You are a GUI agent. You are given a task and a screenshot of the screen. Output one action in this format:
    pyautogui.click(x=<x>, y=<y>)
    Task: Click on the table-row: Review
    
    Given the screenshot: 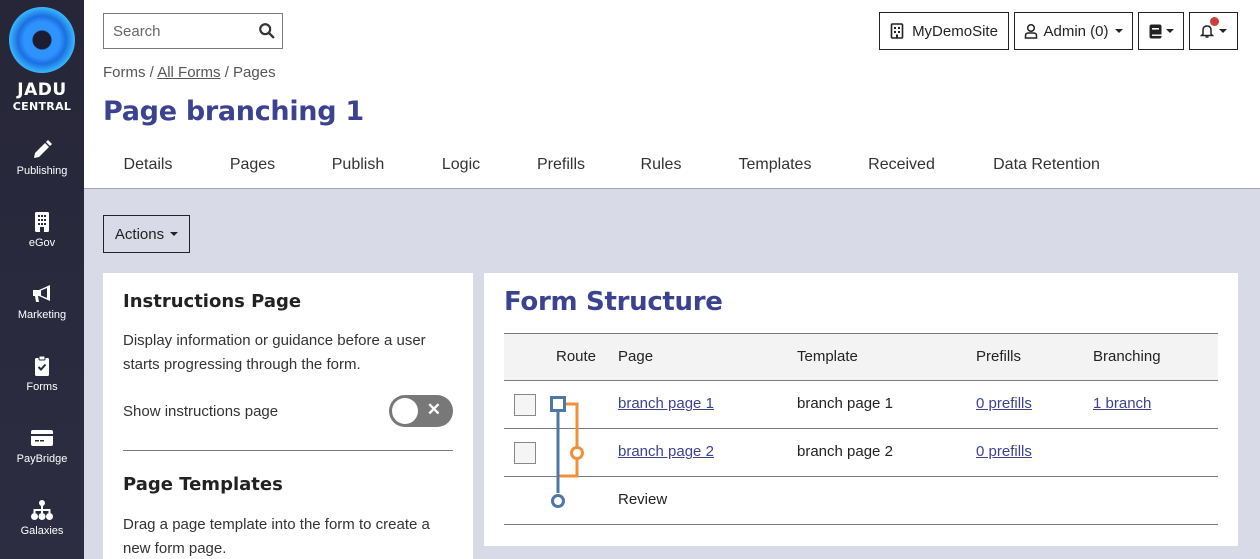 What is the action you would take?
    pyautogui.click(x=861, y=501)
    